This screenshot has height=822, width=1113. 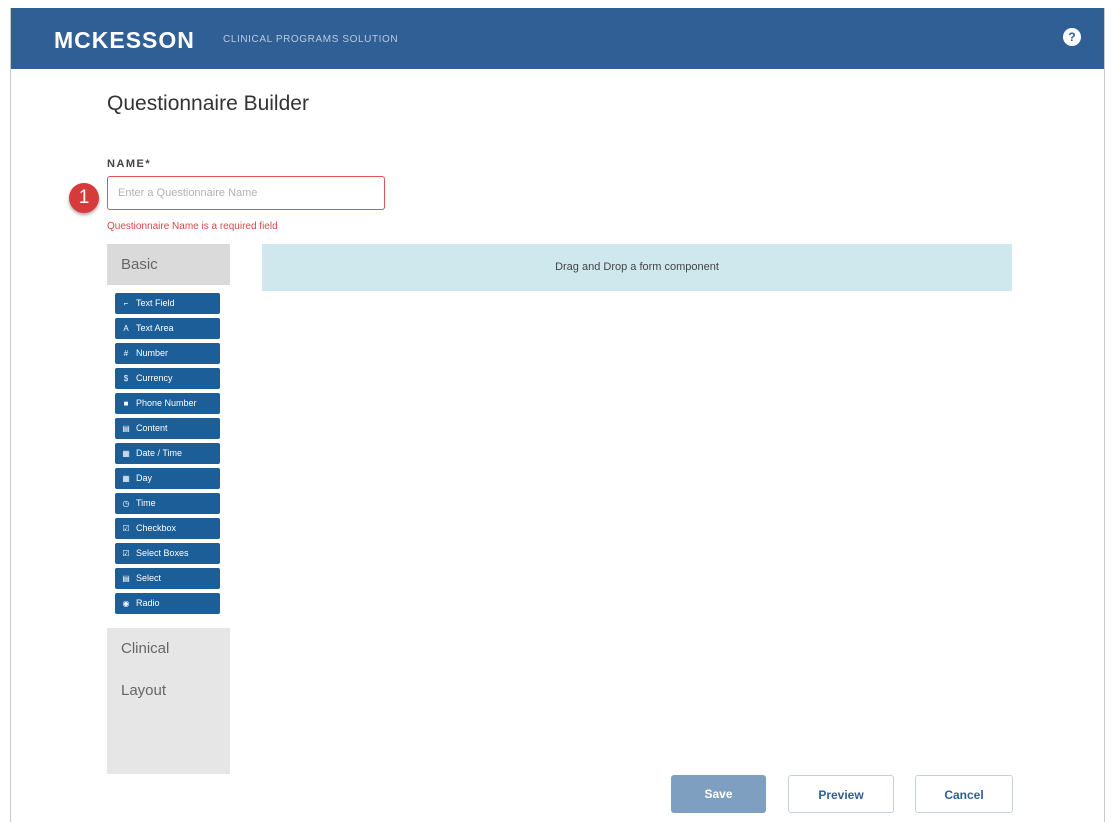 I want to click on section-clinical: Clinical, so click(x=168, y=649).